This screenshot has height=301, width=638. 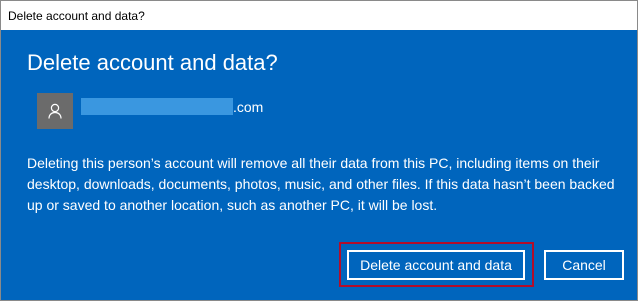 I want to click on account-row: .com, so click(x=150, y=111).